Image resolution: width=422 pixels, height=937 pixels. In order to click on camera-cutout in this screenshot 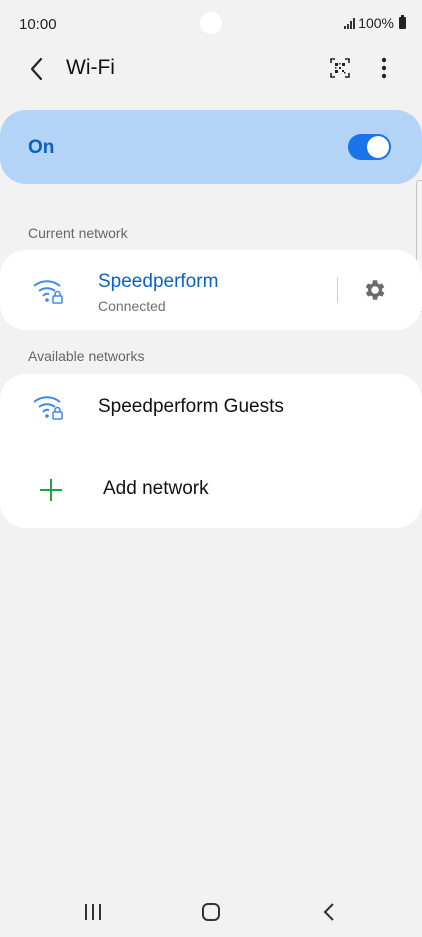, I will do `click(211, 23)`.